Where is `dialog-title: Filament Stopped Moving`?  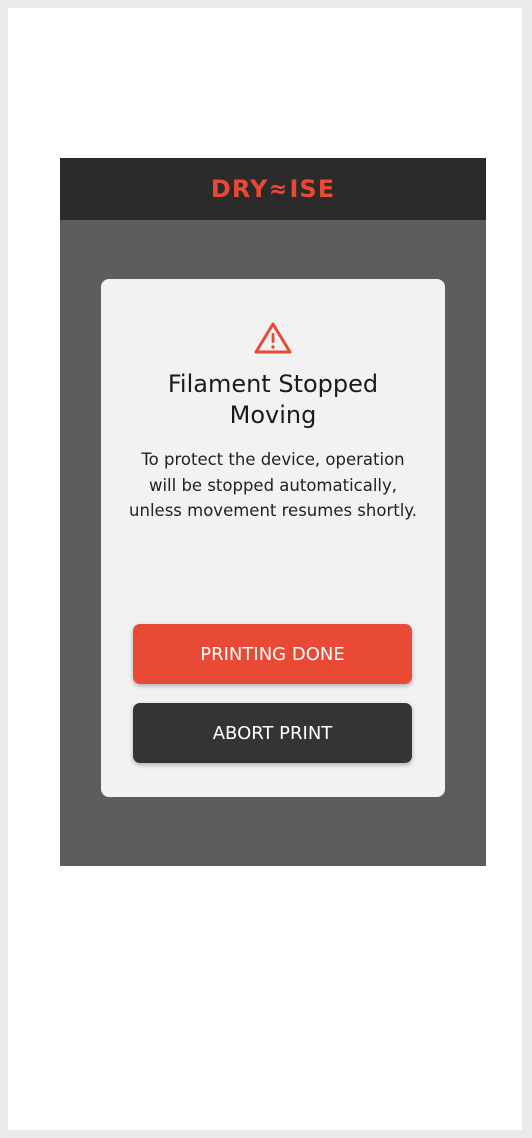 dialog-title: Filament Stopped Moving is located at coordinates (273, 399).